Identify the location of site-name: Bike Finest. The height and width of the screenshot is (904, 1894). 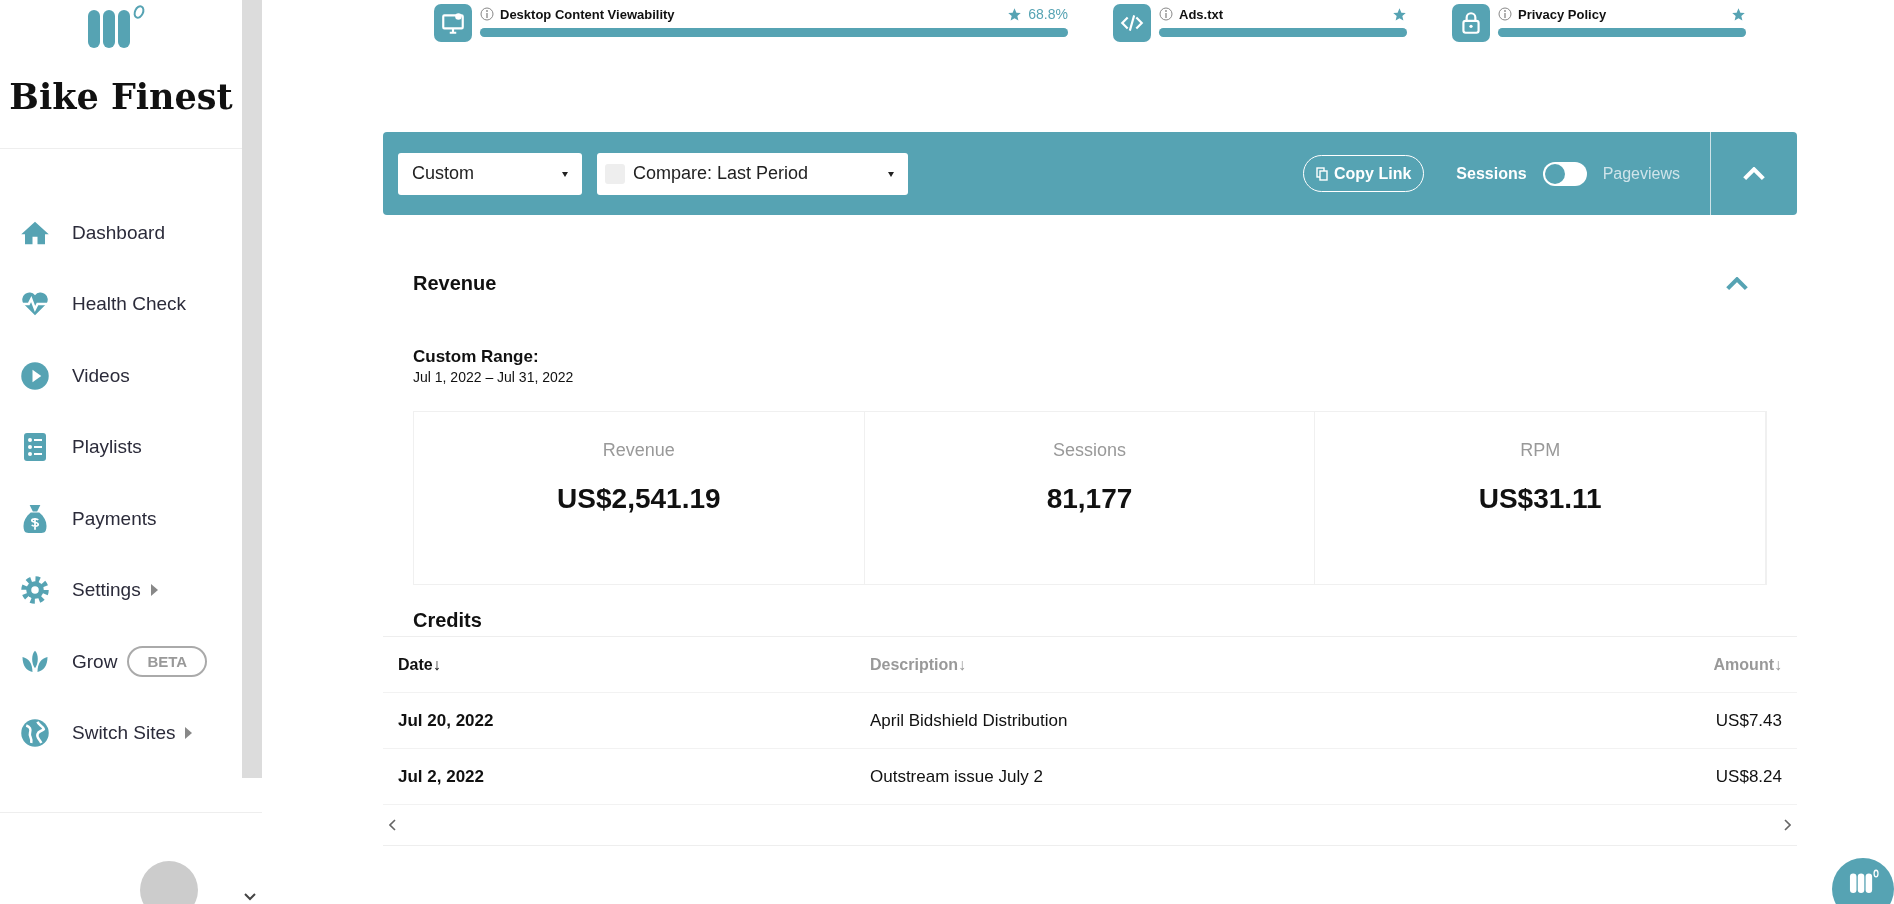
(121, 96).